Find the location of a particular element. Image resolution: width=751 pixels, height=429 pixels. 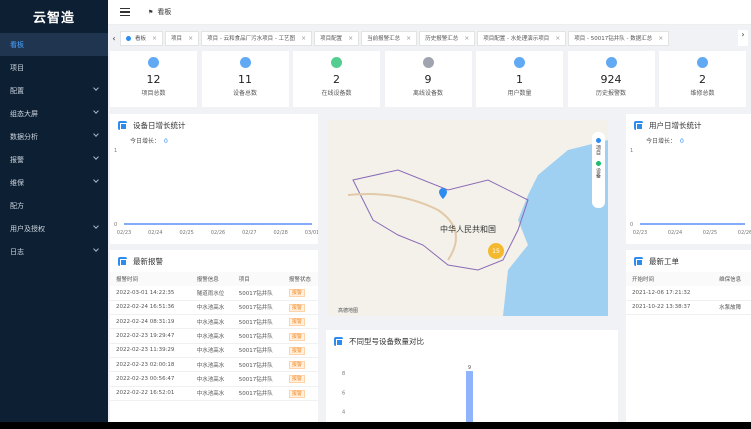

table-cell: 隧道雨水位 is located at coordinates (211, 293).